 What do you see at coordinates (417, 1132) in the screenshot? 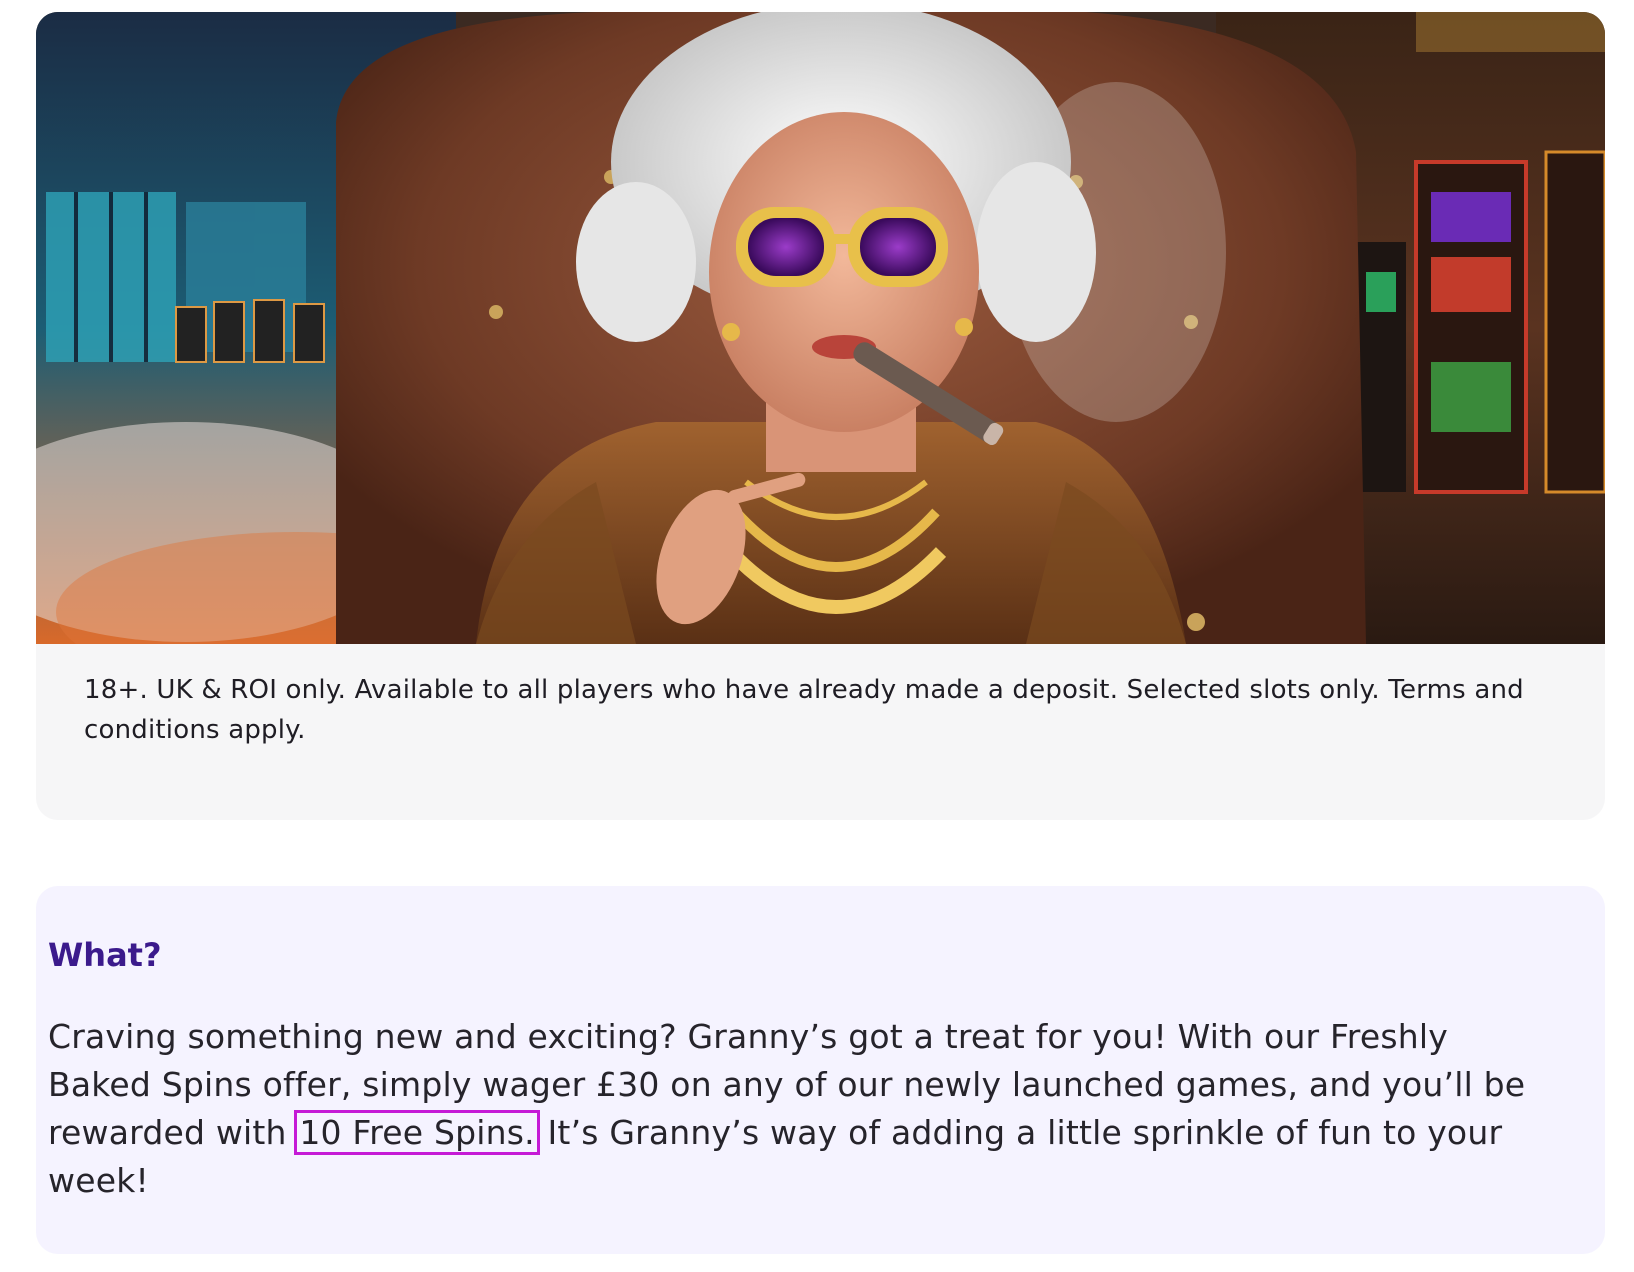
I see `free-spins-highlight: 10 Free Spins.` at bounding box center [417, 1132].